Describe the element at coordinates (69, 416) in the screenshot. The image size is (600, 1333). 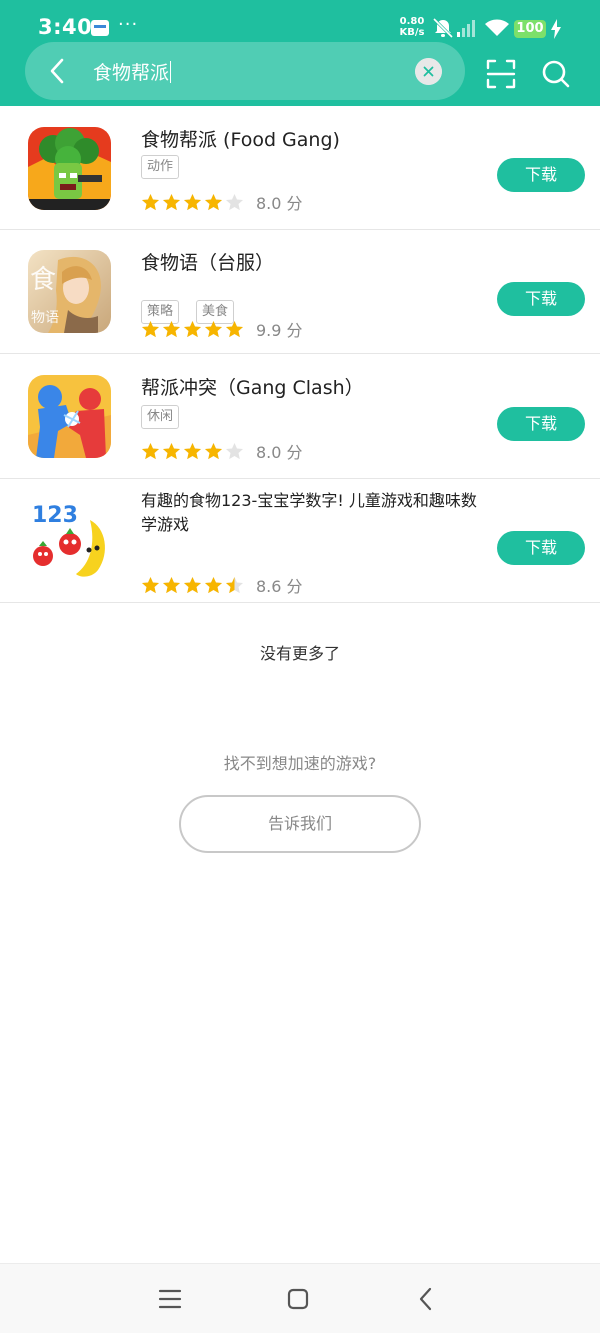
I see `gang-clash-icon` at that location.